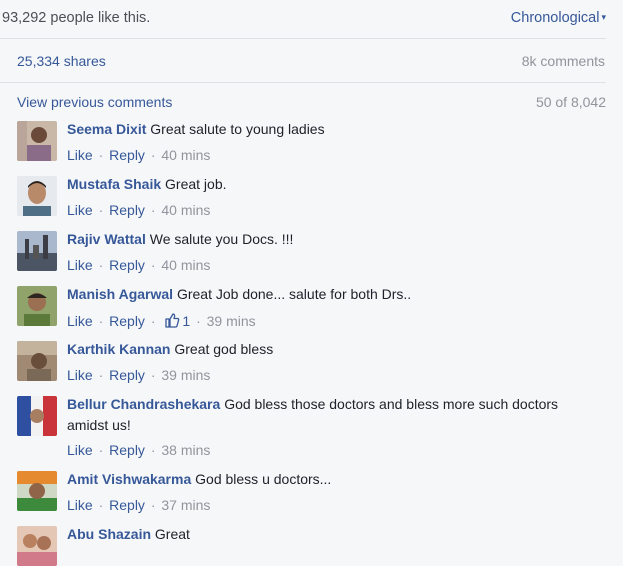  I want to click on comment-body: Seema Dixit Great salute to young ladies, so click(317, 129).